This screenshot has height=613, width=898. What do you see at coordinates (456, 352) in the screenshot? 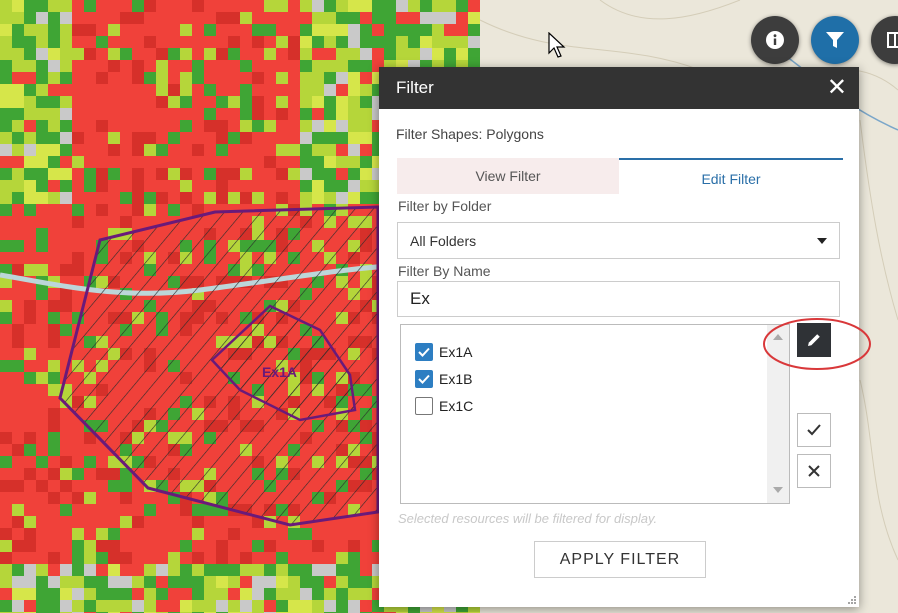
I see `list-item-label: Ex1A` at bounding box center [456, 352].